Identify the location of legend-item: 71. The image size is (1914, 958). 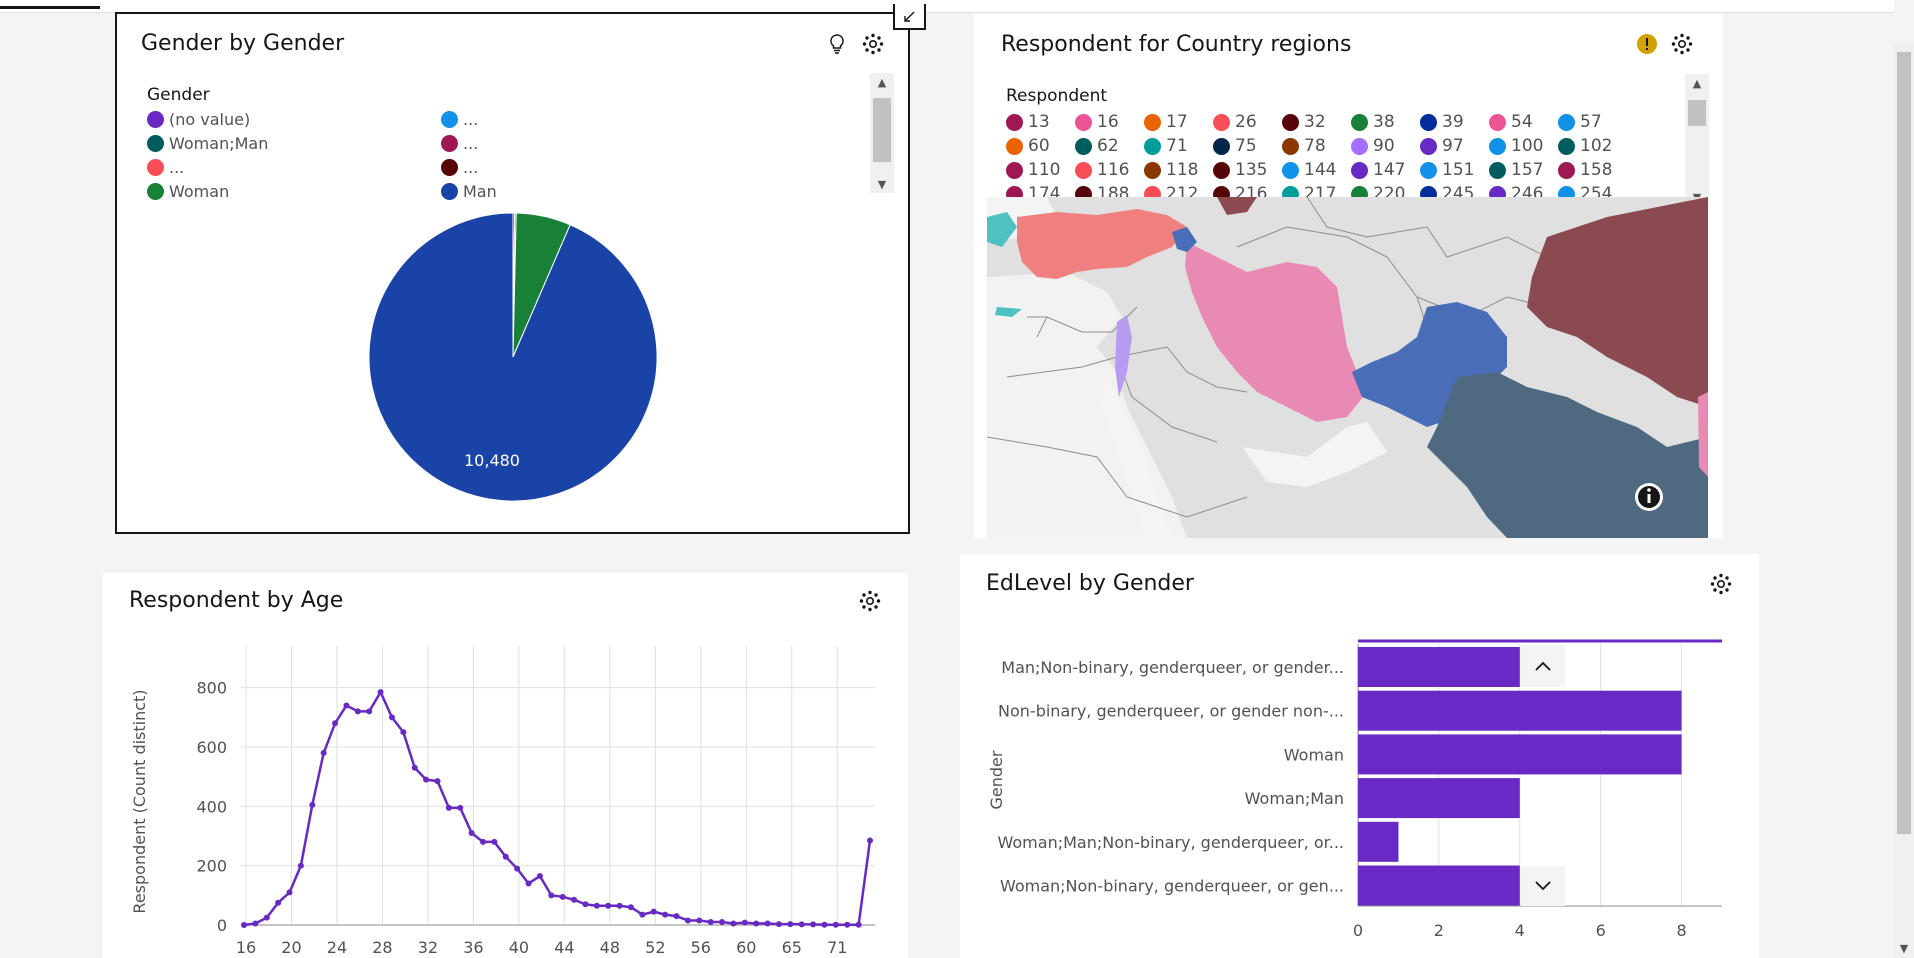
(1166, 146).